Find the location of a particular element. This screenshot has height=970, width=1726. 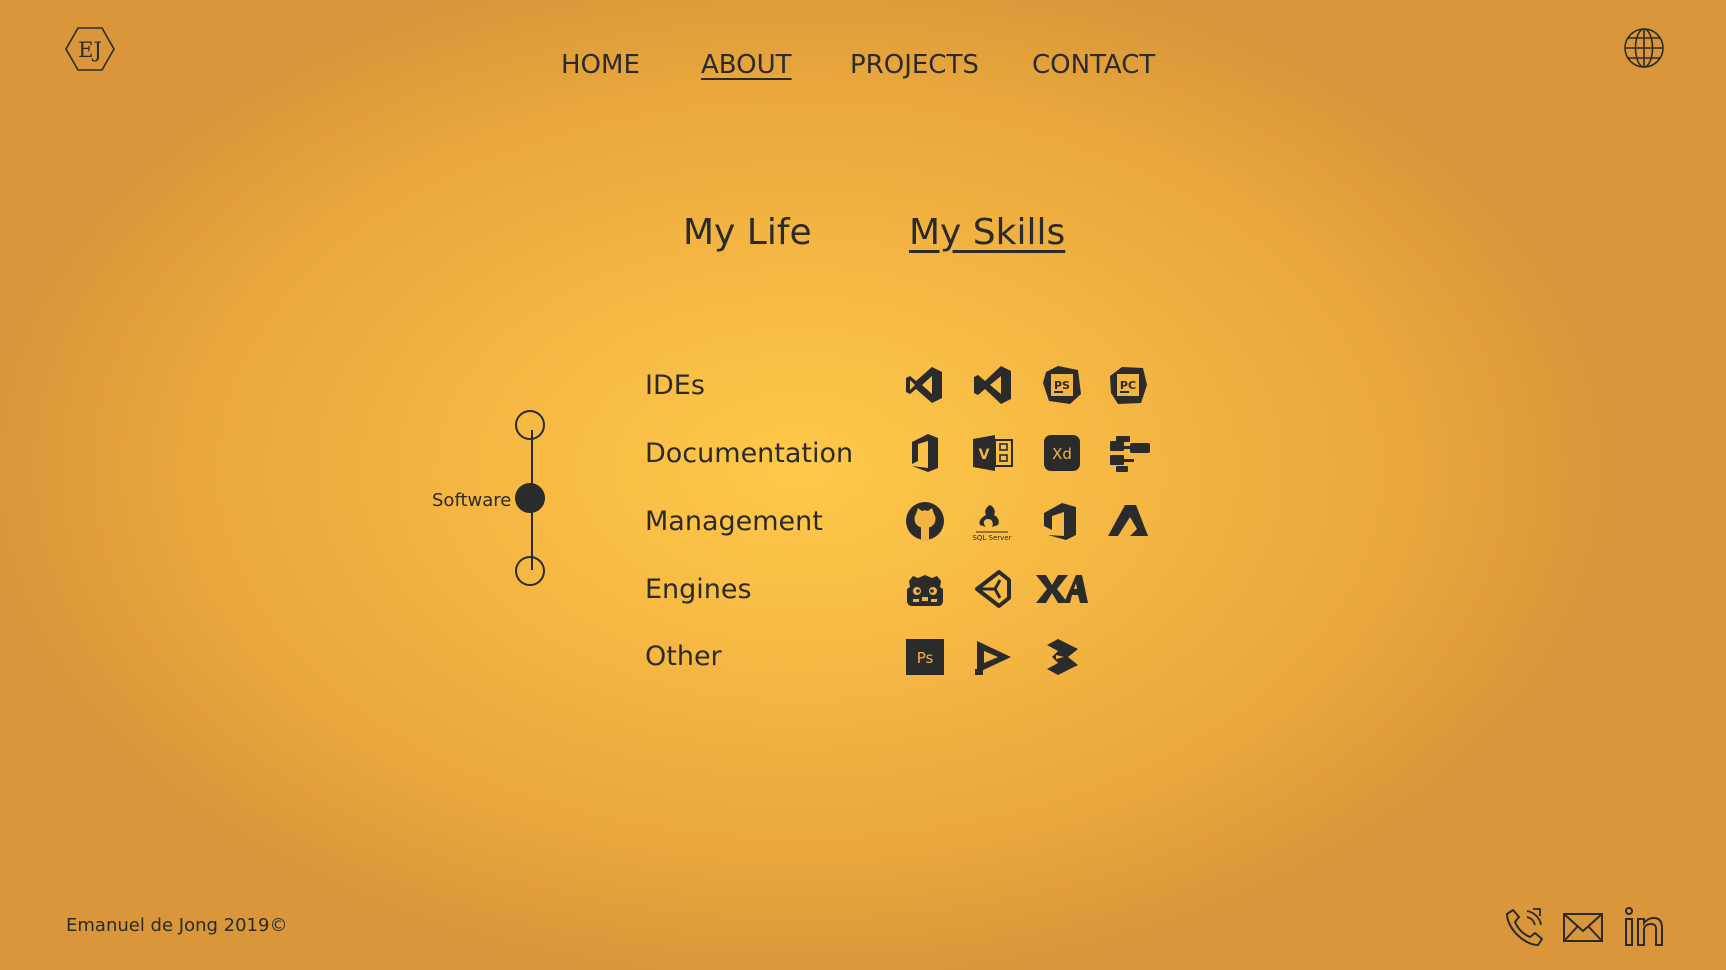

photoshop-icon-text: Ps is located at coordinates (925, 658).